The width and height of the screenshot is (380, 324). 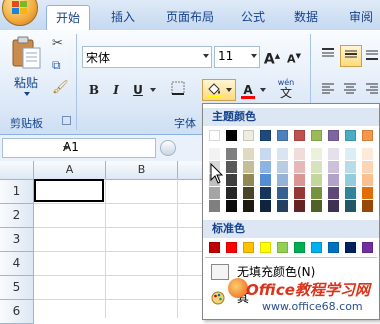 What do you see at coordinates (56, 65) in the screenshot?
I see `copy-icon: ⧉` at bounding box center [56, 65].